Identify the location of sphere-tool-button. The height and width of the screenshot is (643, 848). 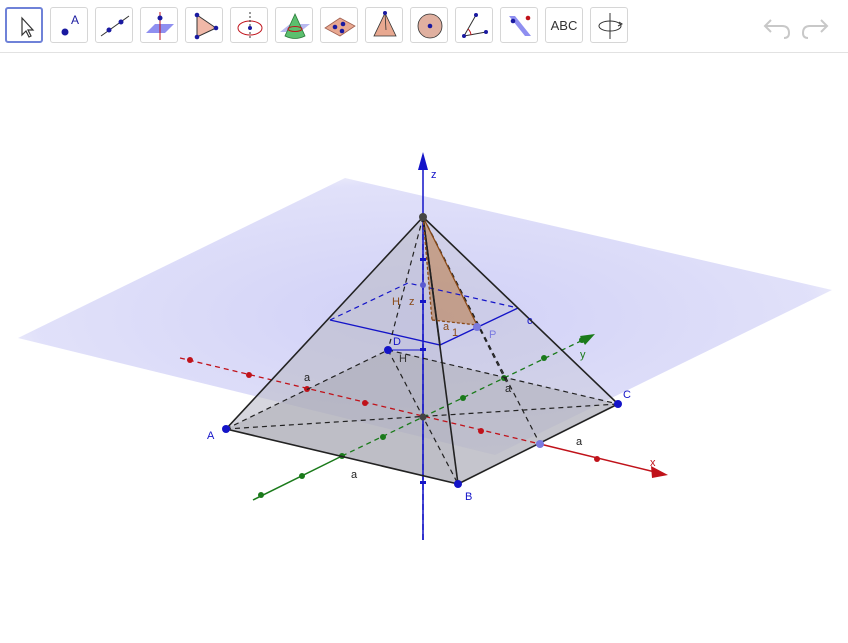
(429, 25).